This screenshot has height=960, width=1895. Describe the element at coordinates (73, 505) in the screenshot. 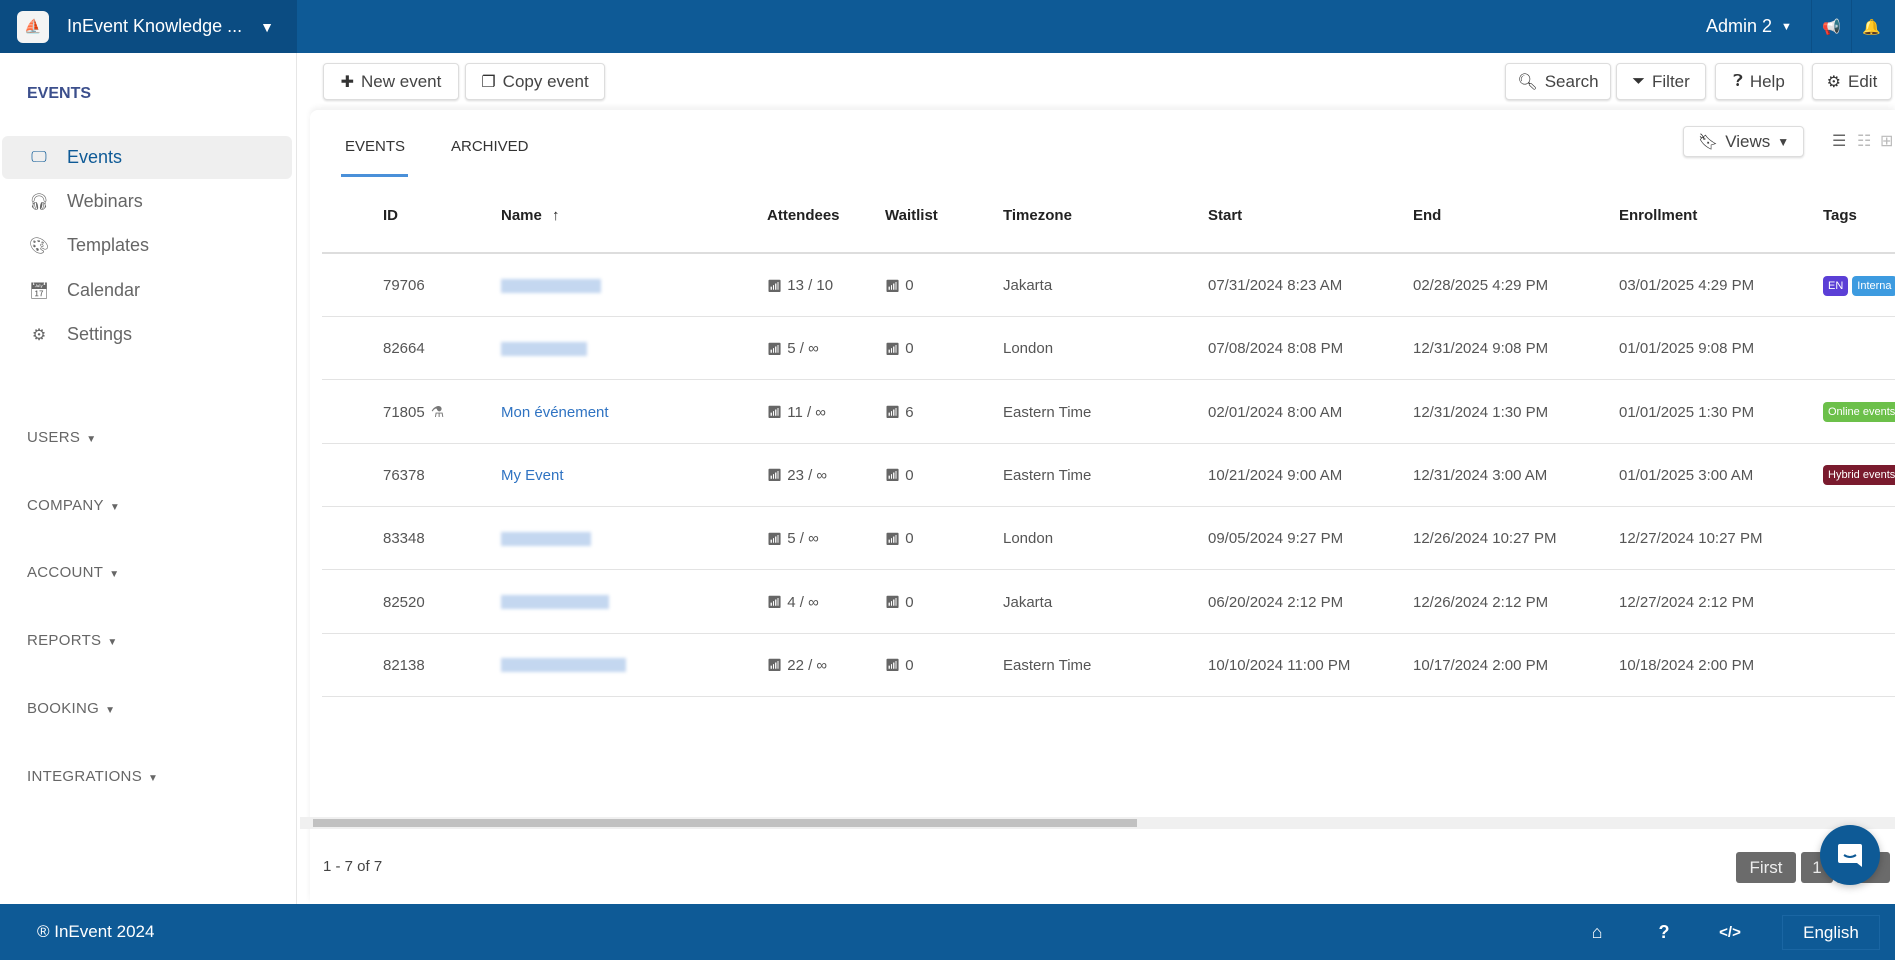

I see `sidebar-section-company: COMPANY ▼` at that location.